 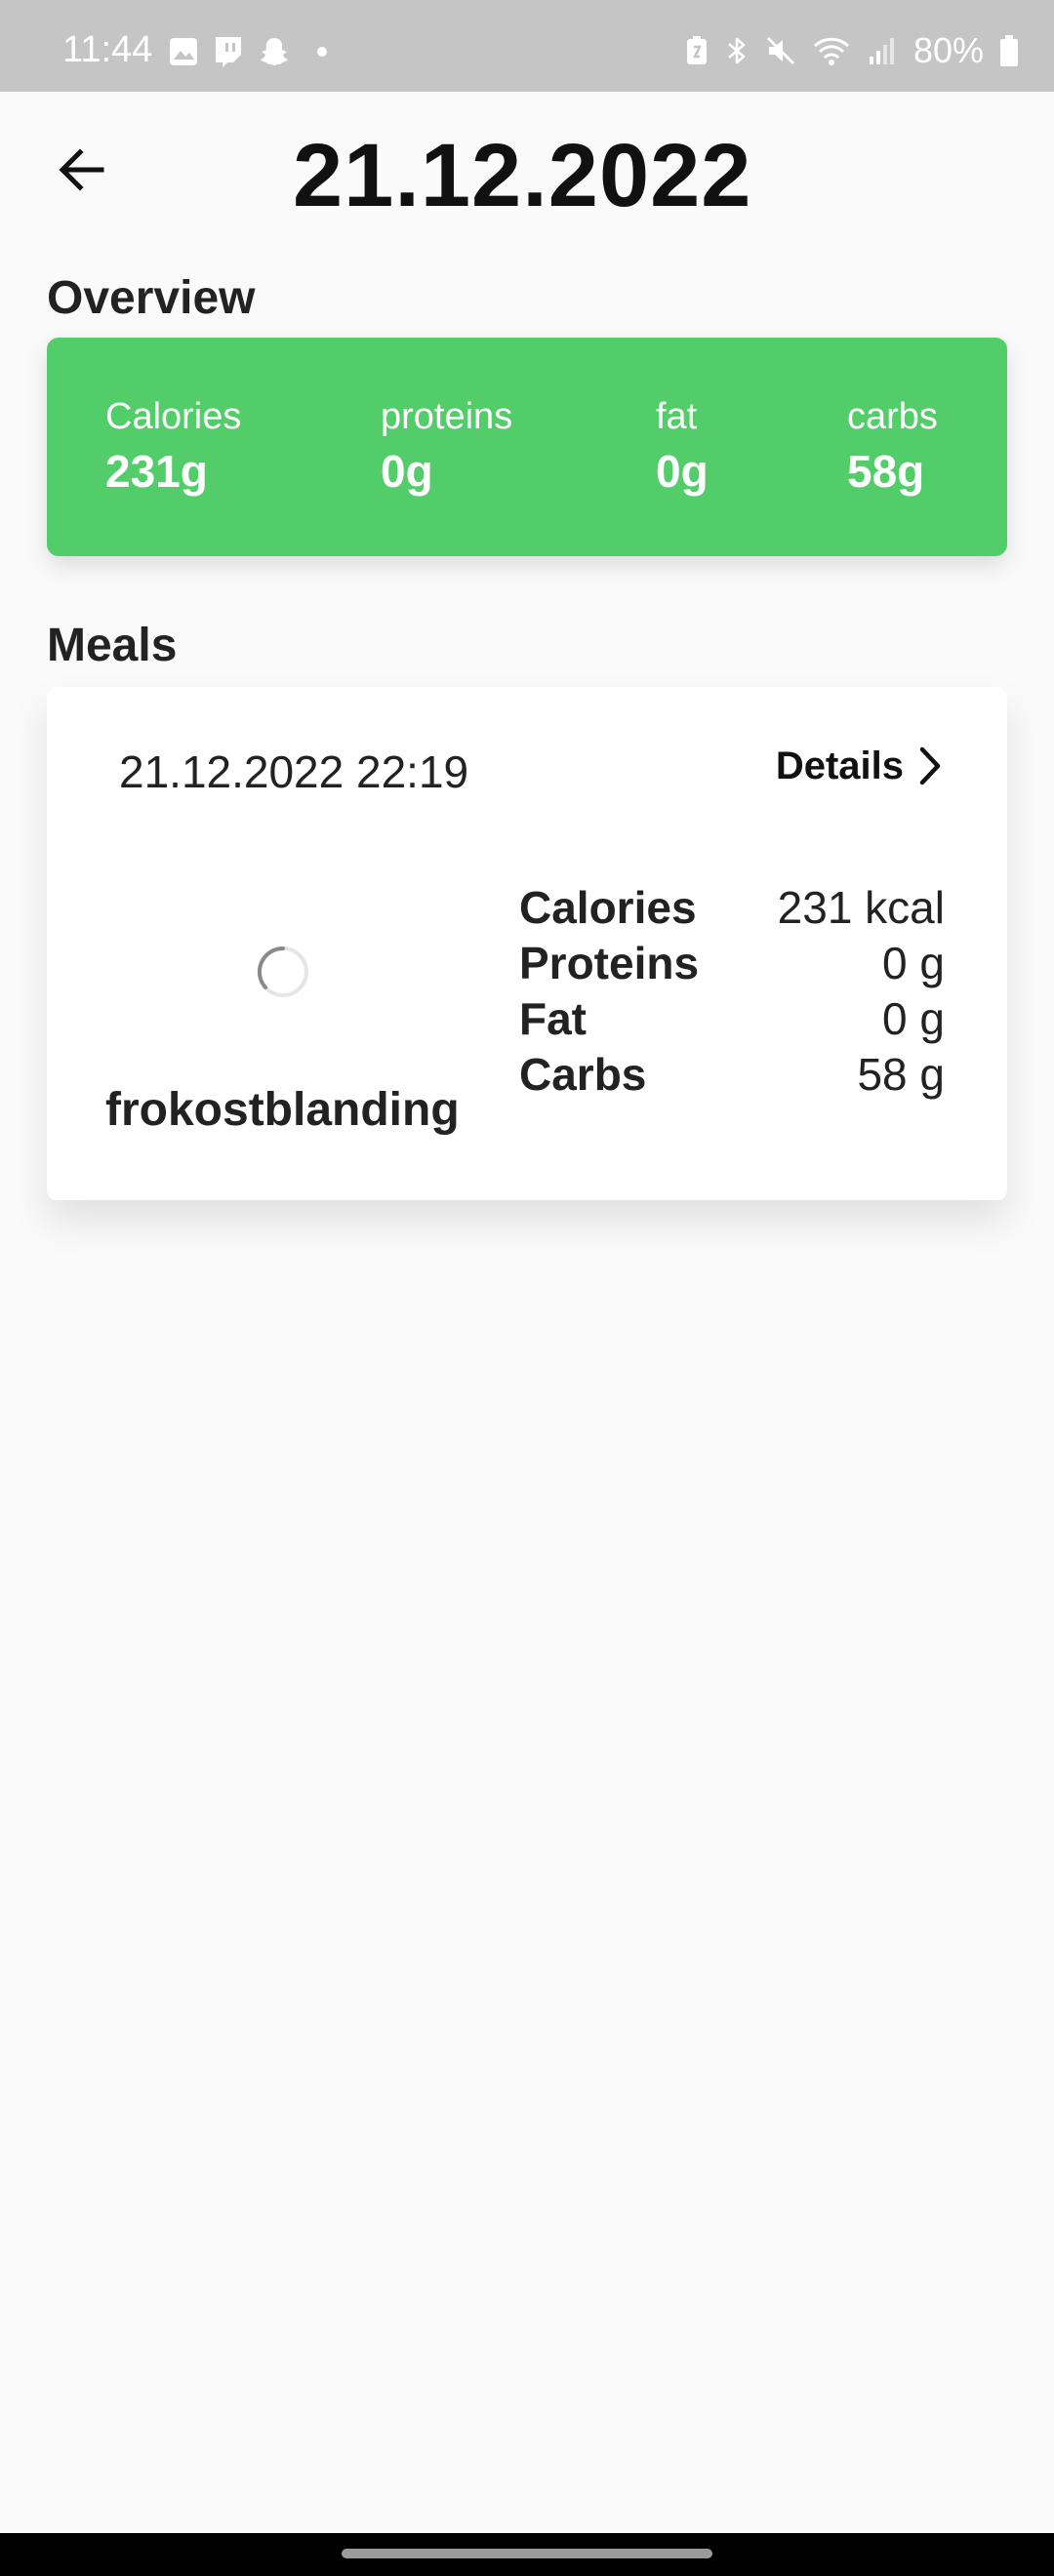 What do you see at coordinates (696, 50) in the screenshot?
I see `nfc-icon` at bounding box center [696, 50].